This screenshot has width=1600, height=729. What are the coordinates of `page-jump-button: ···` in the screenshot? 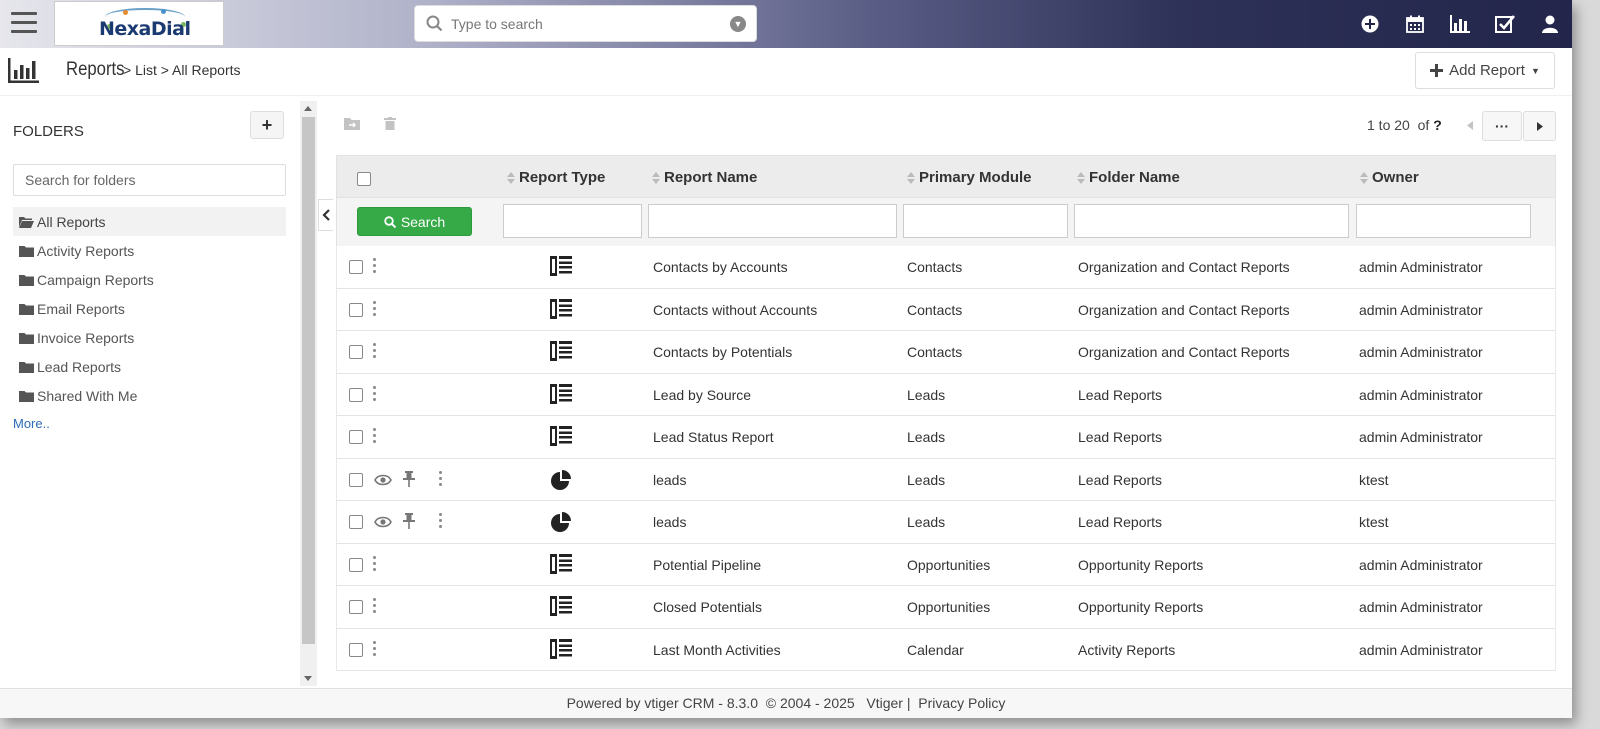 It's located at (1502, 126).